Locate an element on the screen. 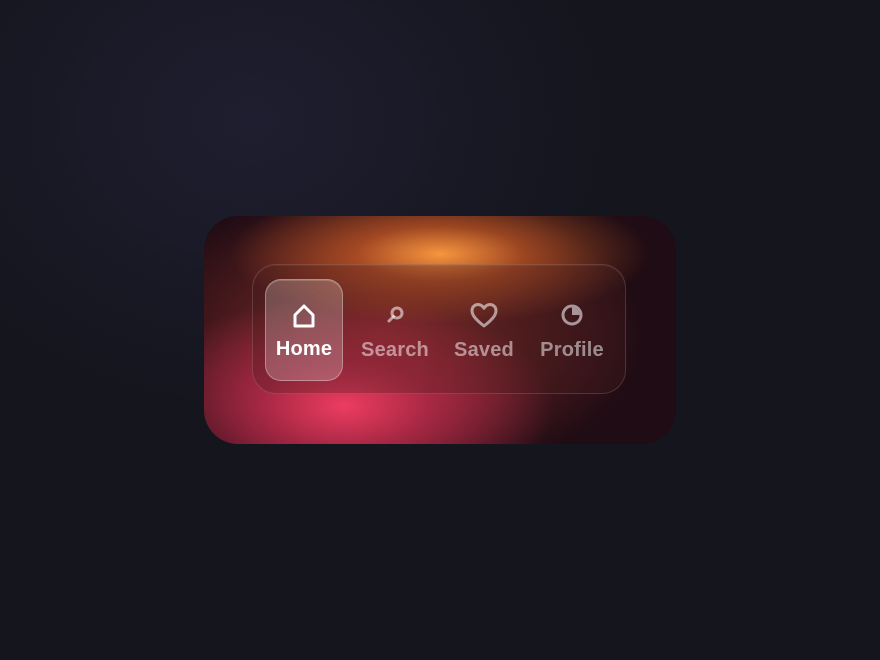 Image resolution: width=880 pixels, height=660 pixels. tab-saved: Saved is located at coordinates (484, 330).